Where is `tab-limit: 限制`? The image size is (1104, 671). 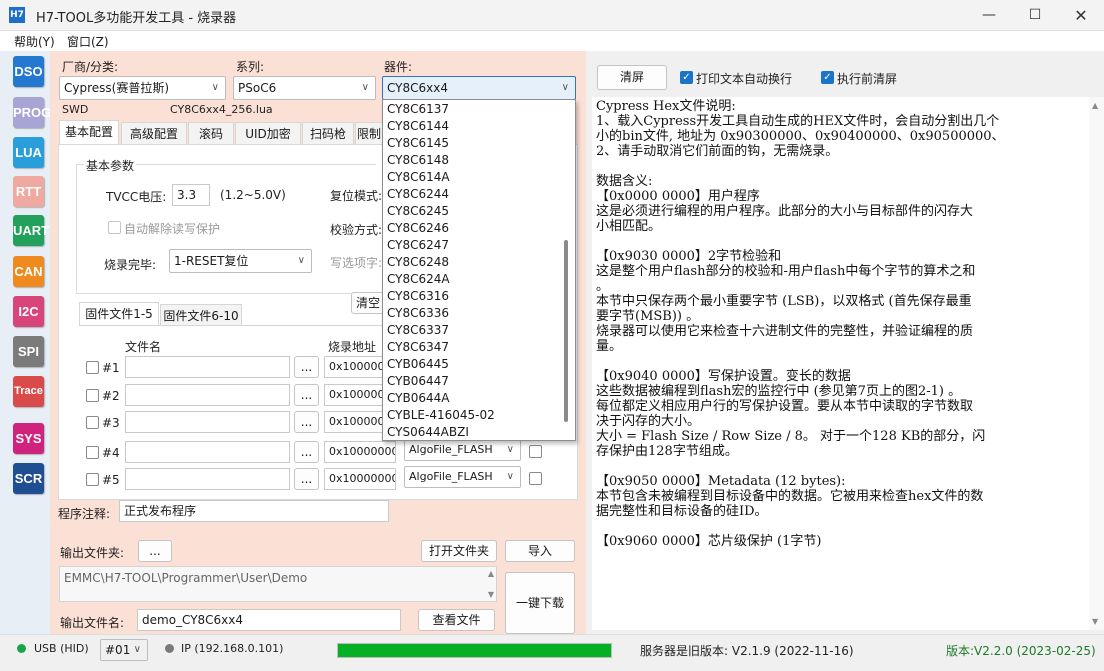 tab-limit: 限制 is located at coordinates (369, 133).